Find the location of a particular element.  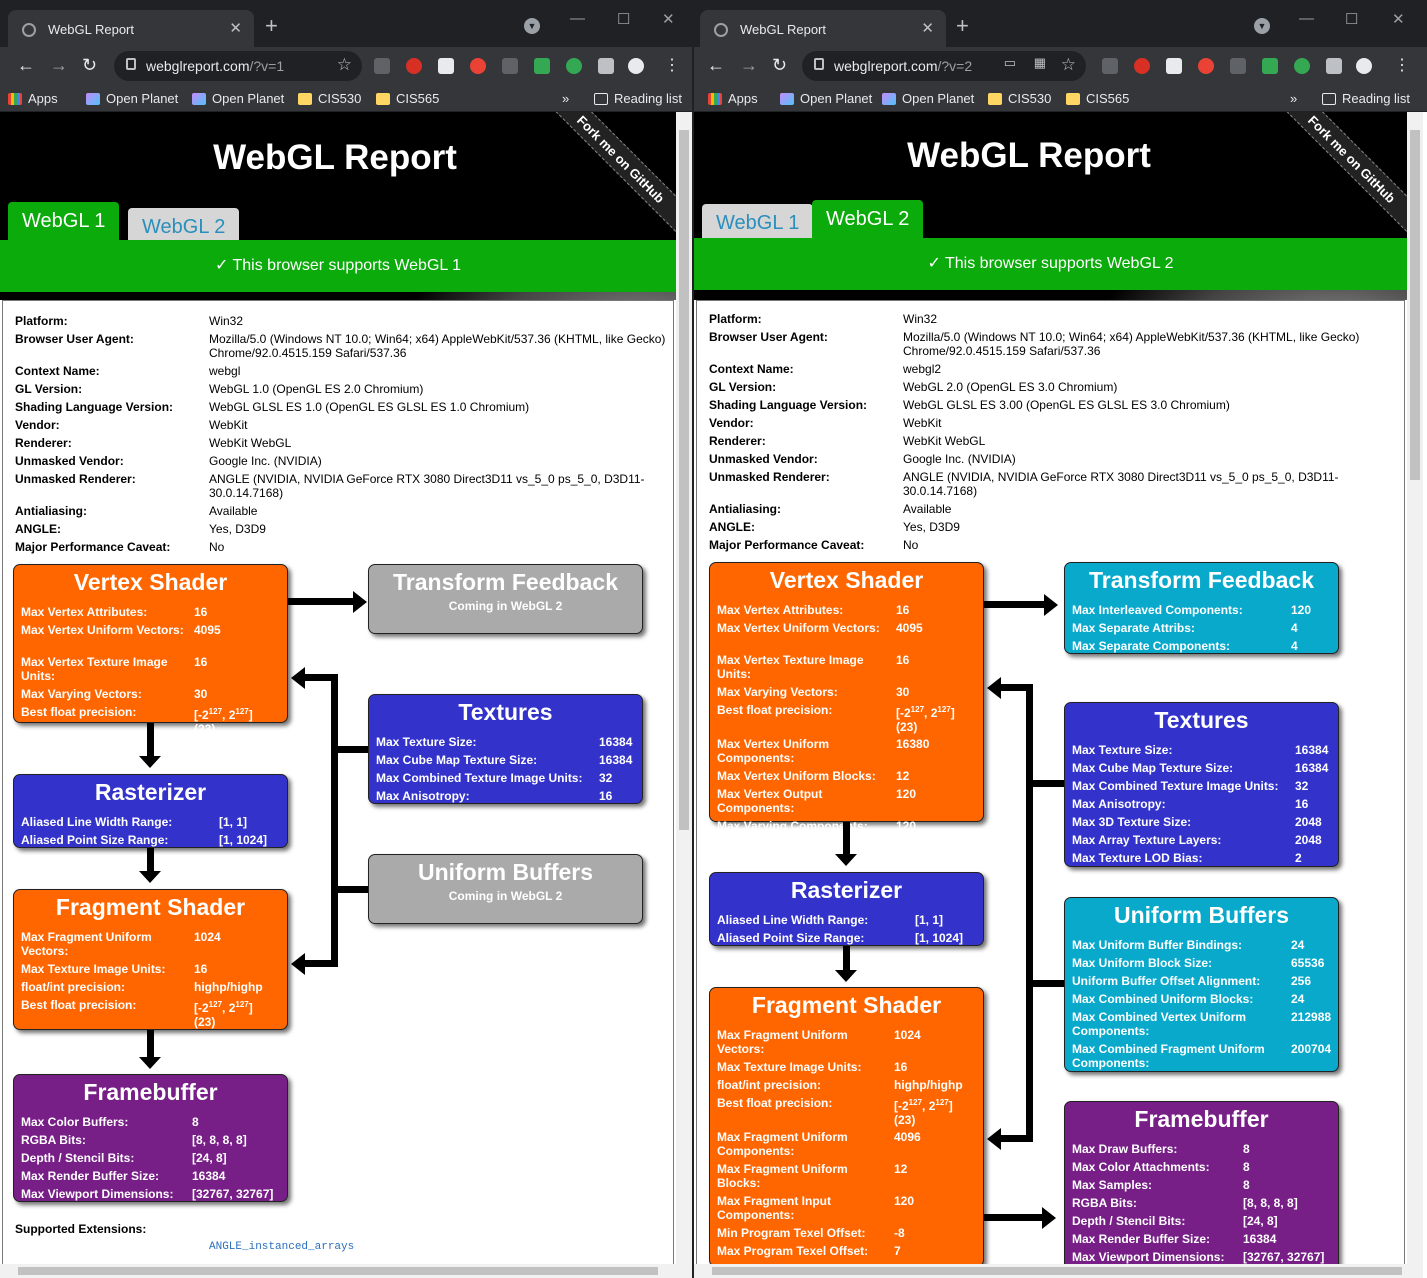

property-value: 16384 is located at coordinates (209, 1176).